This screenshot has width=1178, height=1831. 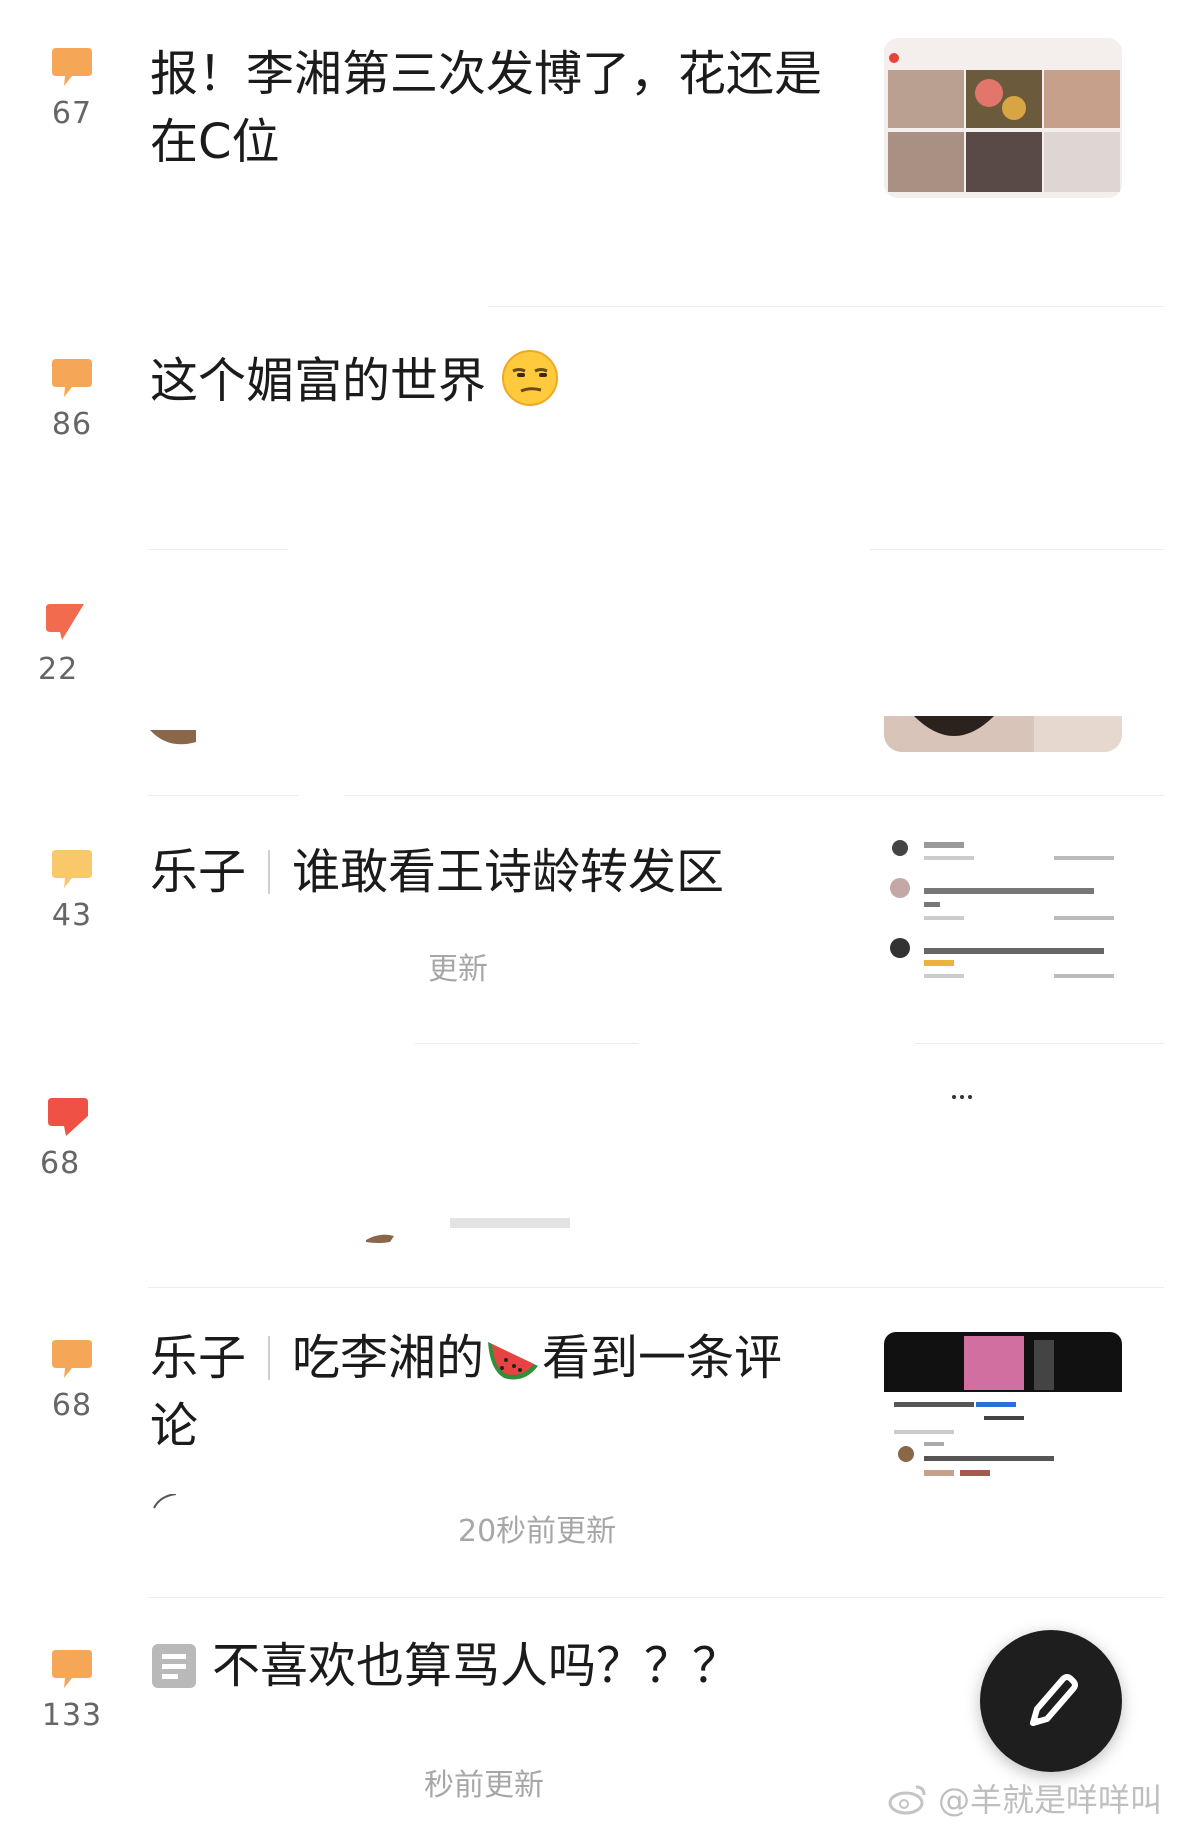 I want to click on compose-button, so click(x=1051, y=1701).